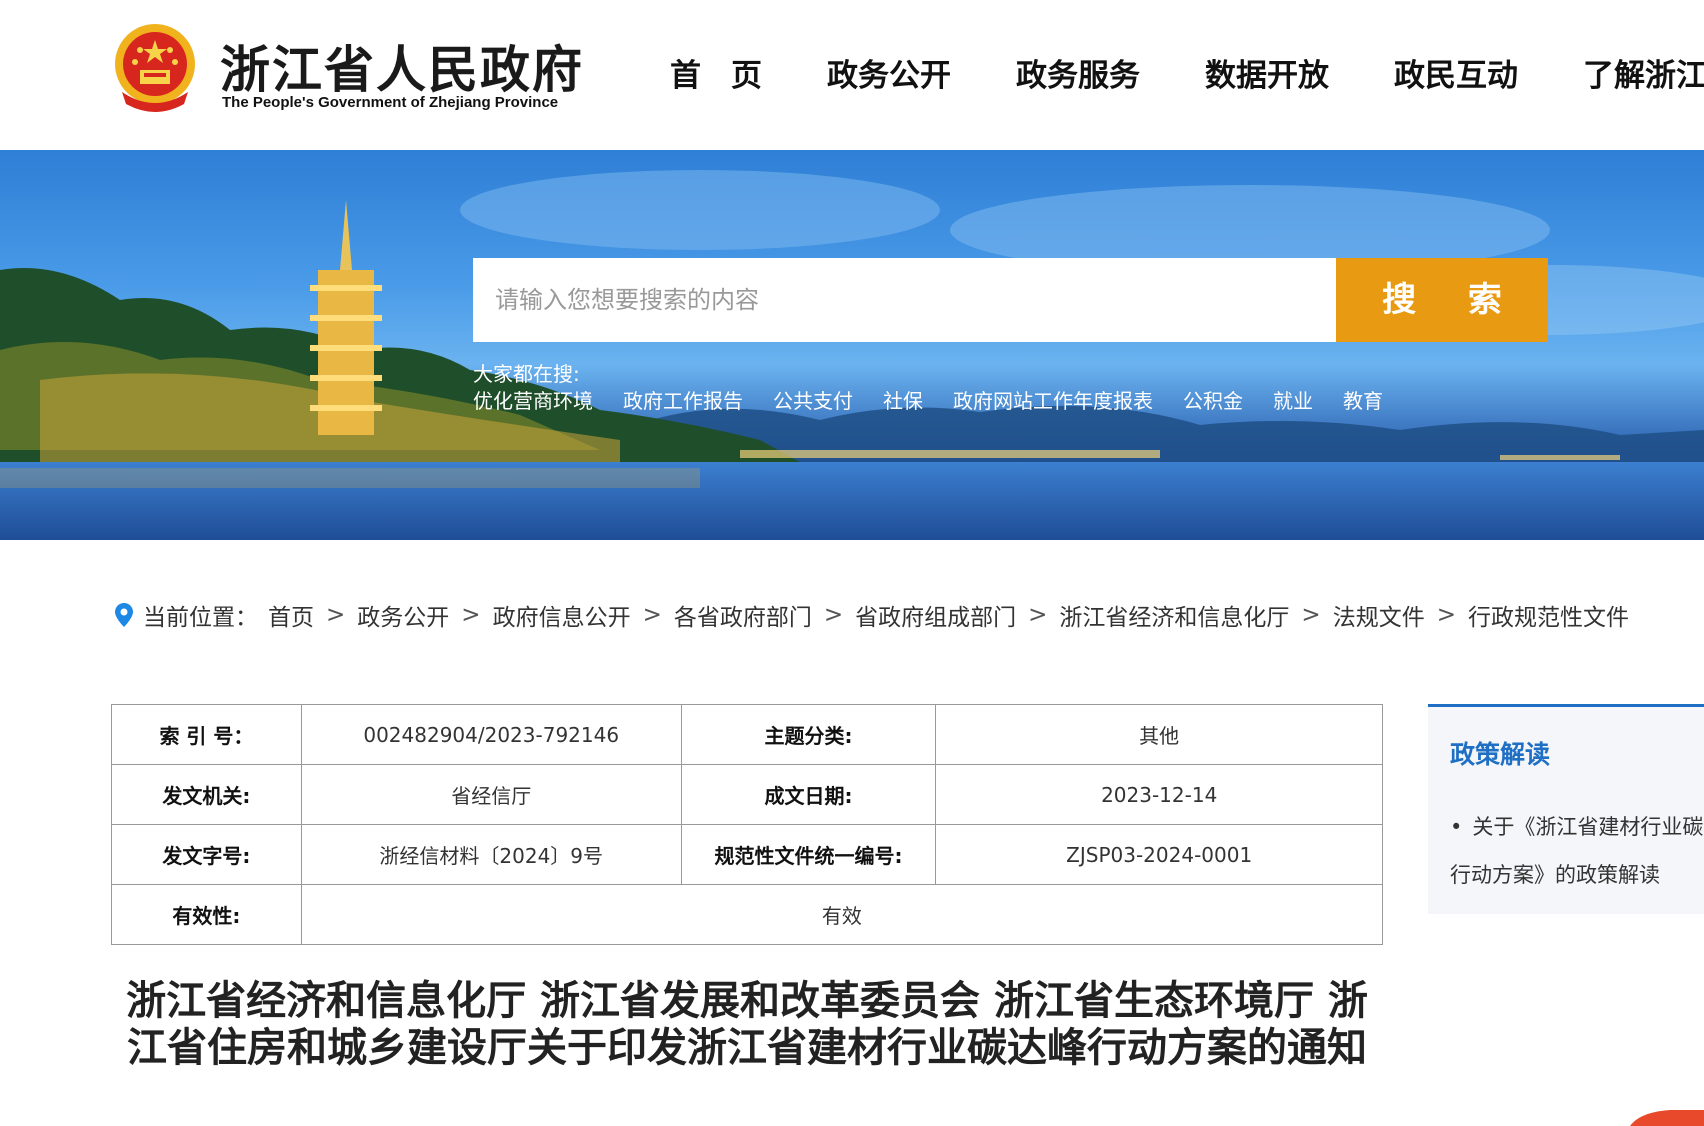 The height and width of the screenshot is (1126, 1704). What do you see at coordinates (808, 794) in the screenshot?
I see `issue-date-label: 成文日期:` at bounding box center [808, 794].